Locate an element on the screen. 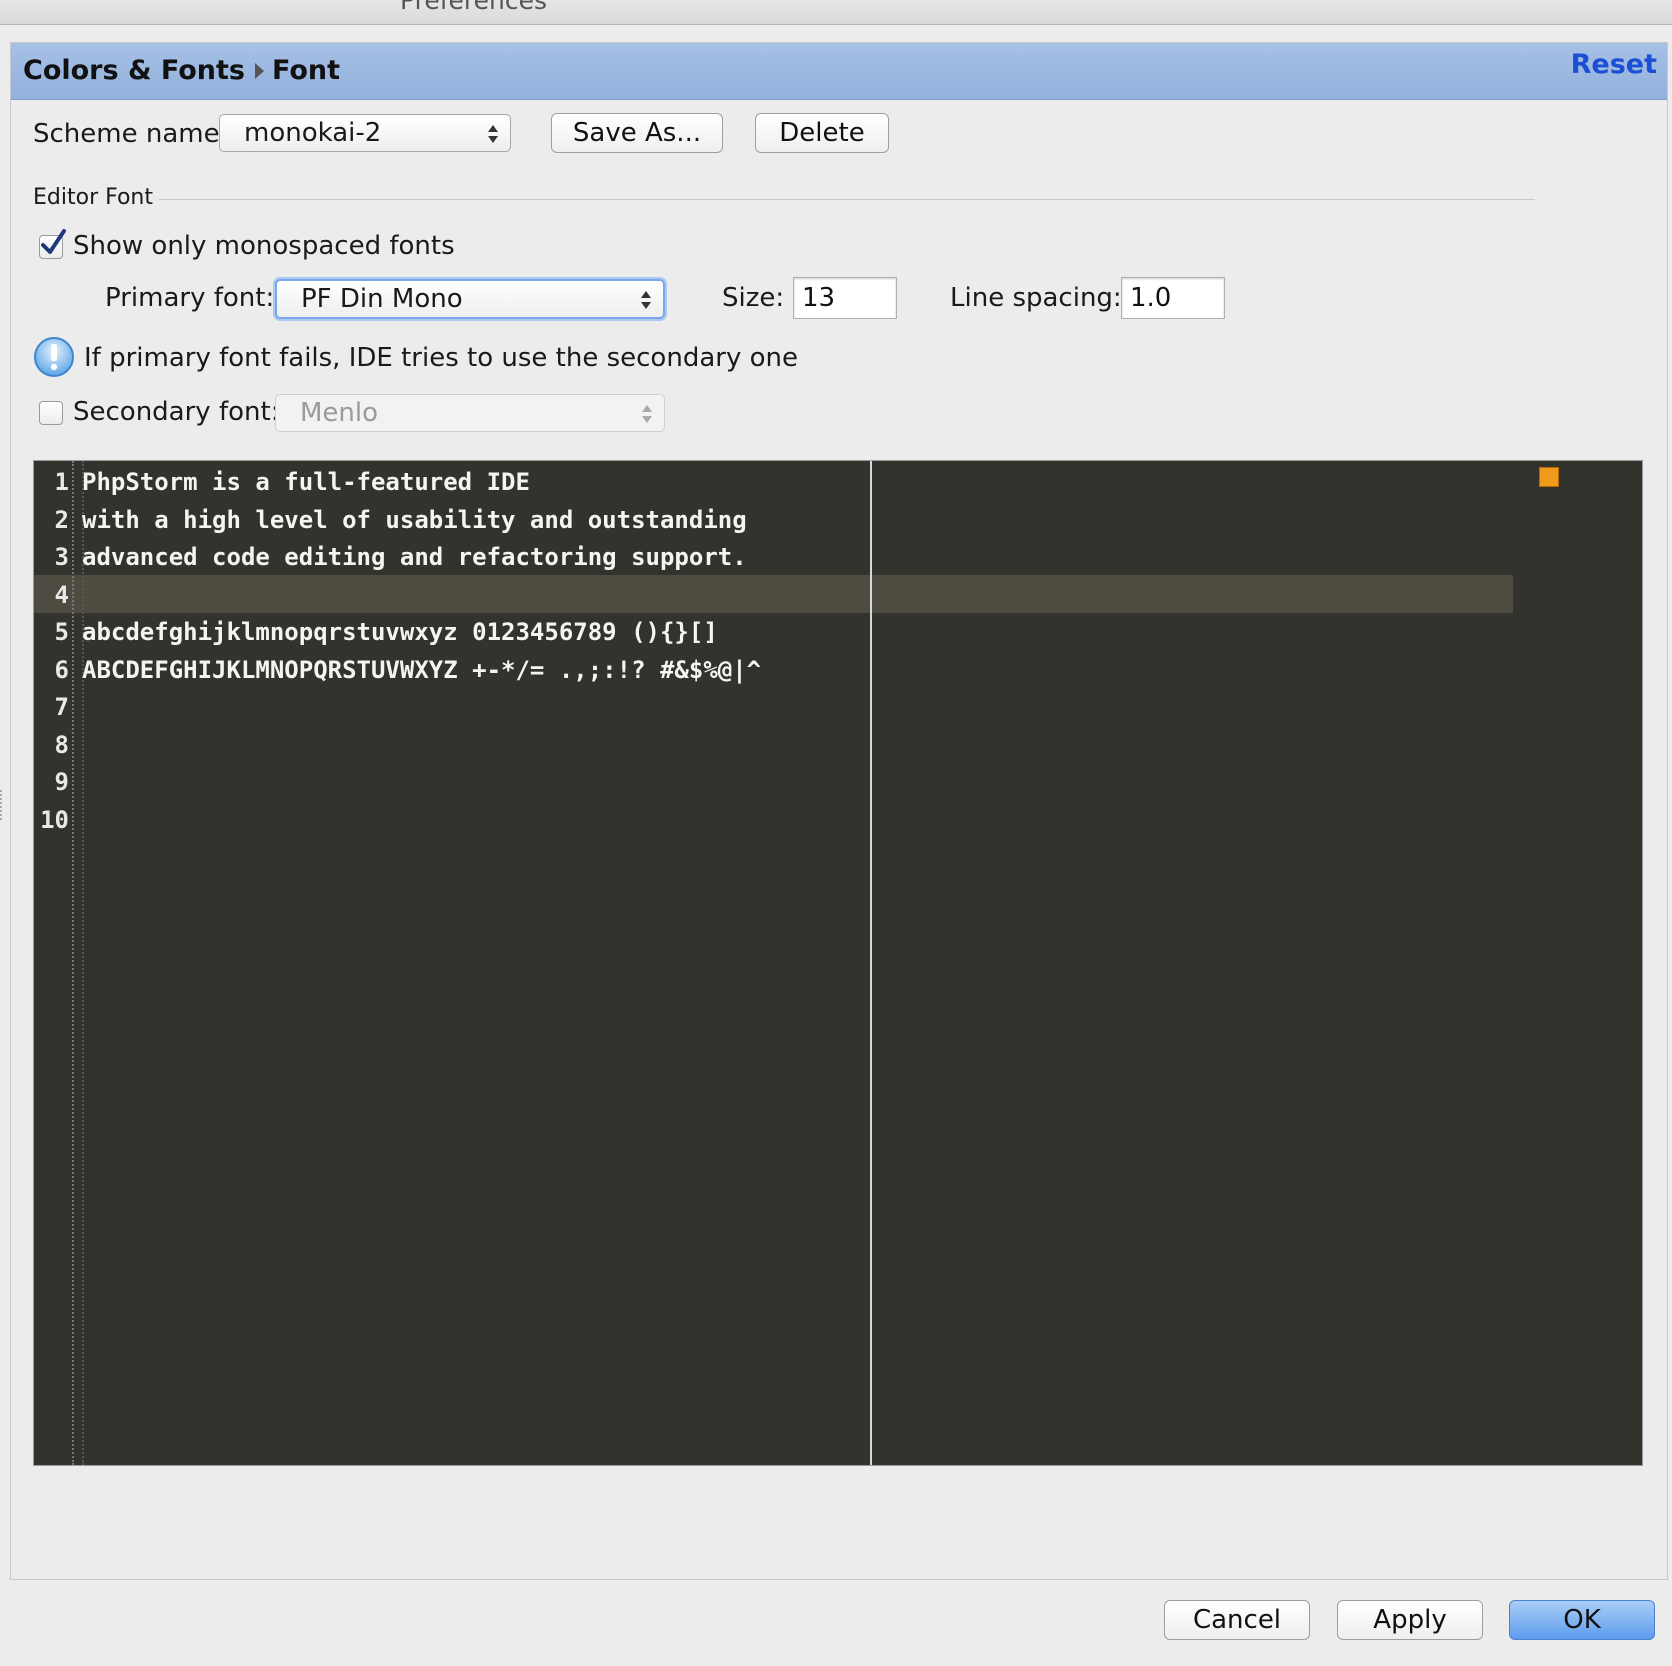 The image size is (1672, 1666). code-line: 9 is located at coordinates (834, 782).